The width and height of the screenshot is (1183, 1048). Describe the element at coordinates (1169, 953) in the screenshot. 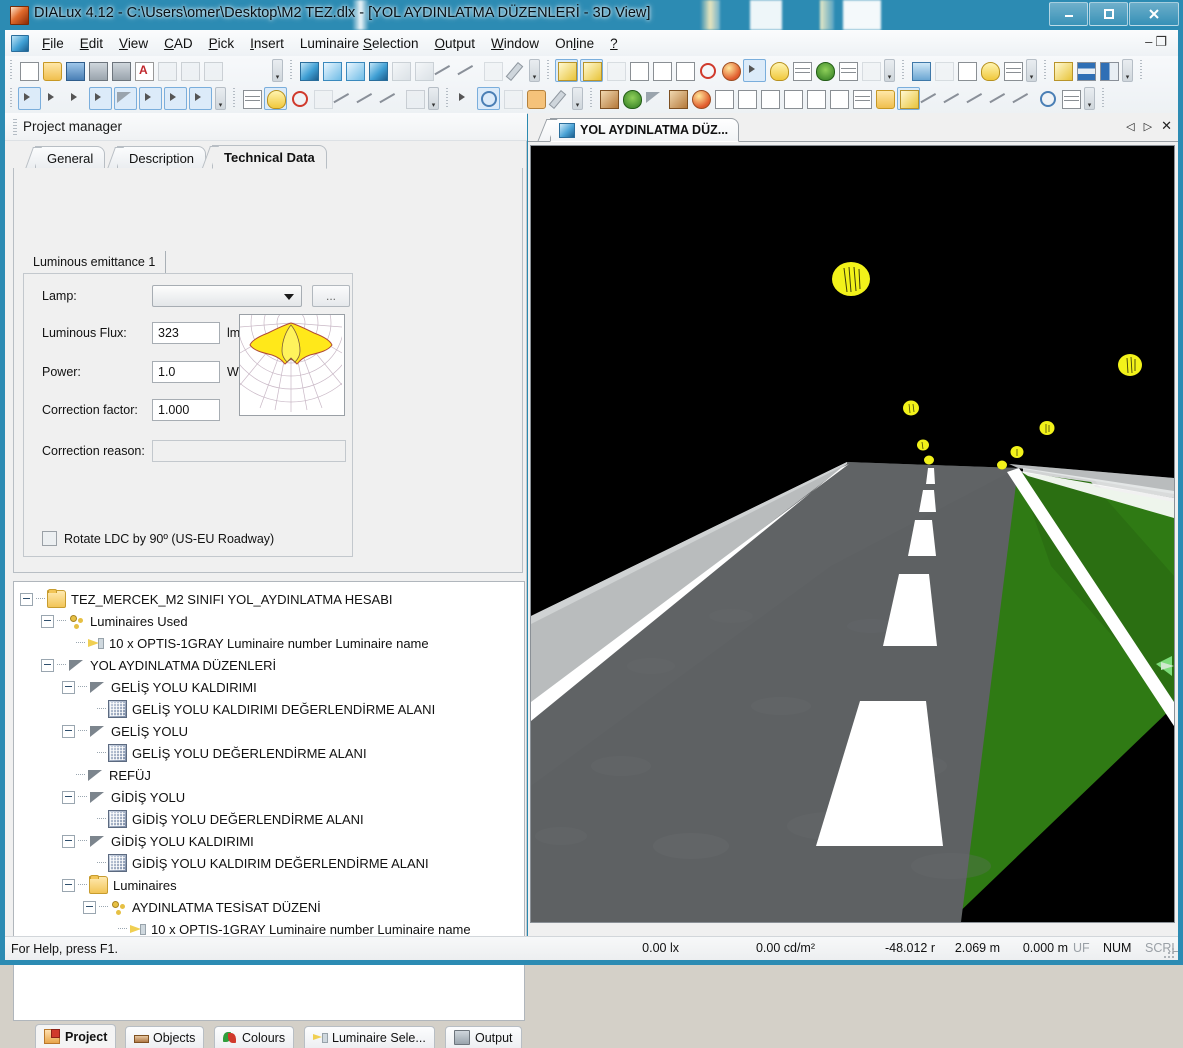

I see `resize-grip` at that location.